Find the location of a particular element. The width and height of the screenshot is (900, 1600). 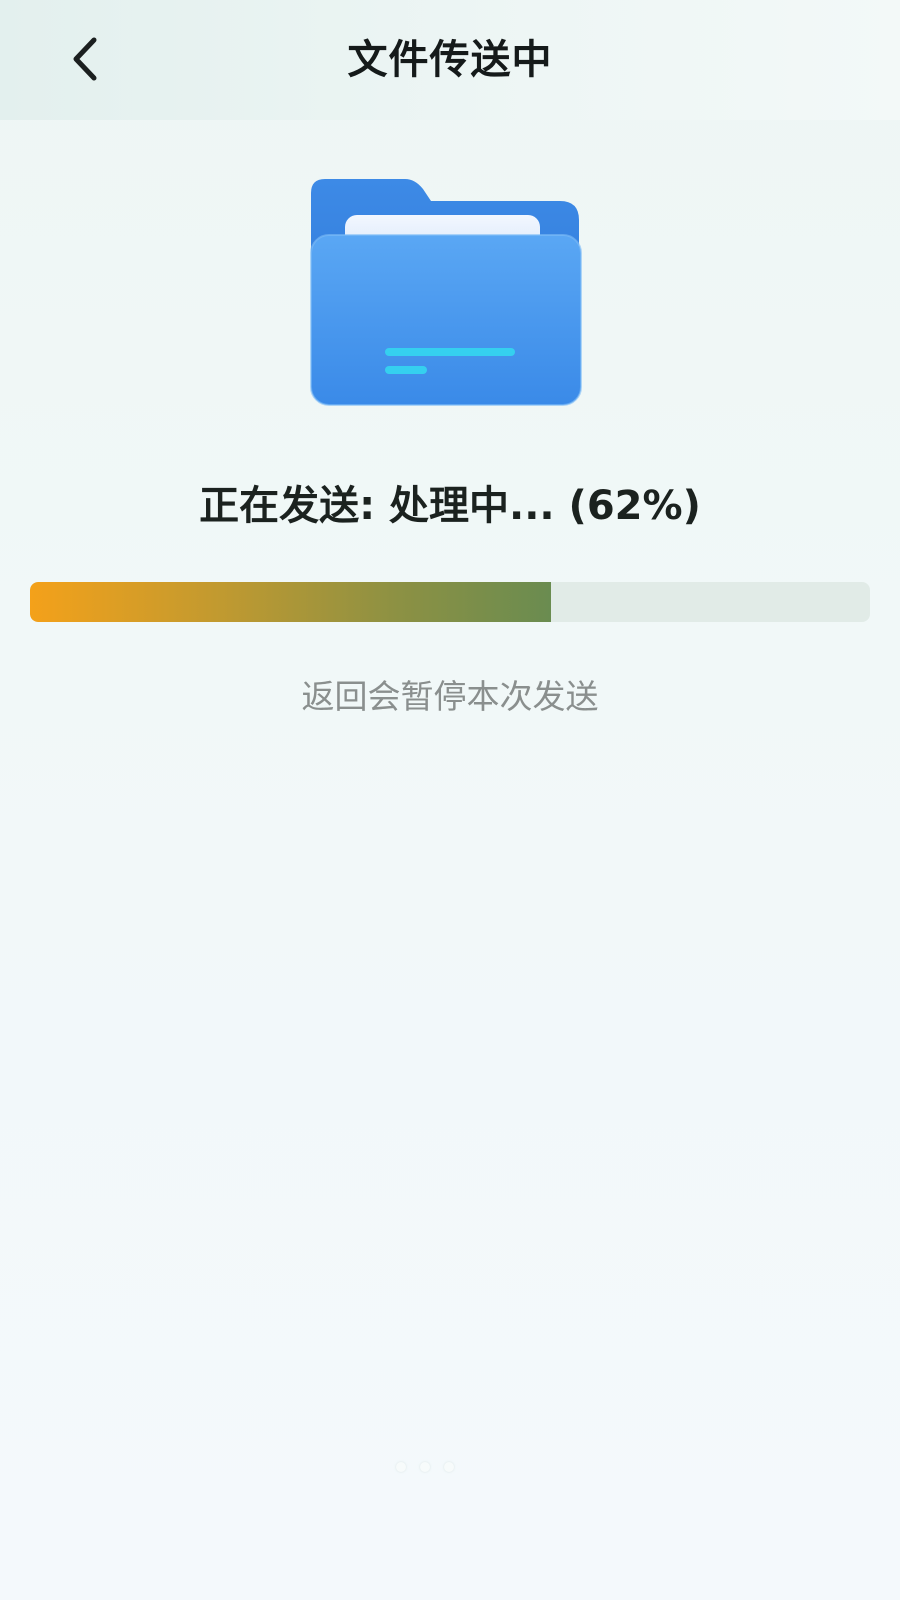

page-title: 文件传送中 is located at coordinates (450, 60).